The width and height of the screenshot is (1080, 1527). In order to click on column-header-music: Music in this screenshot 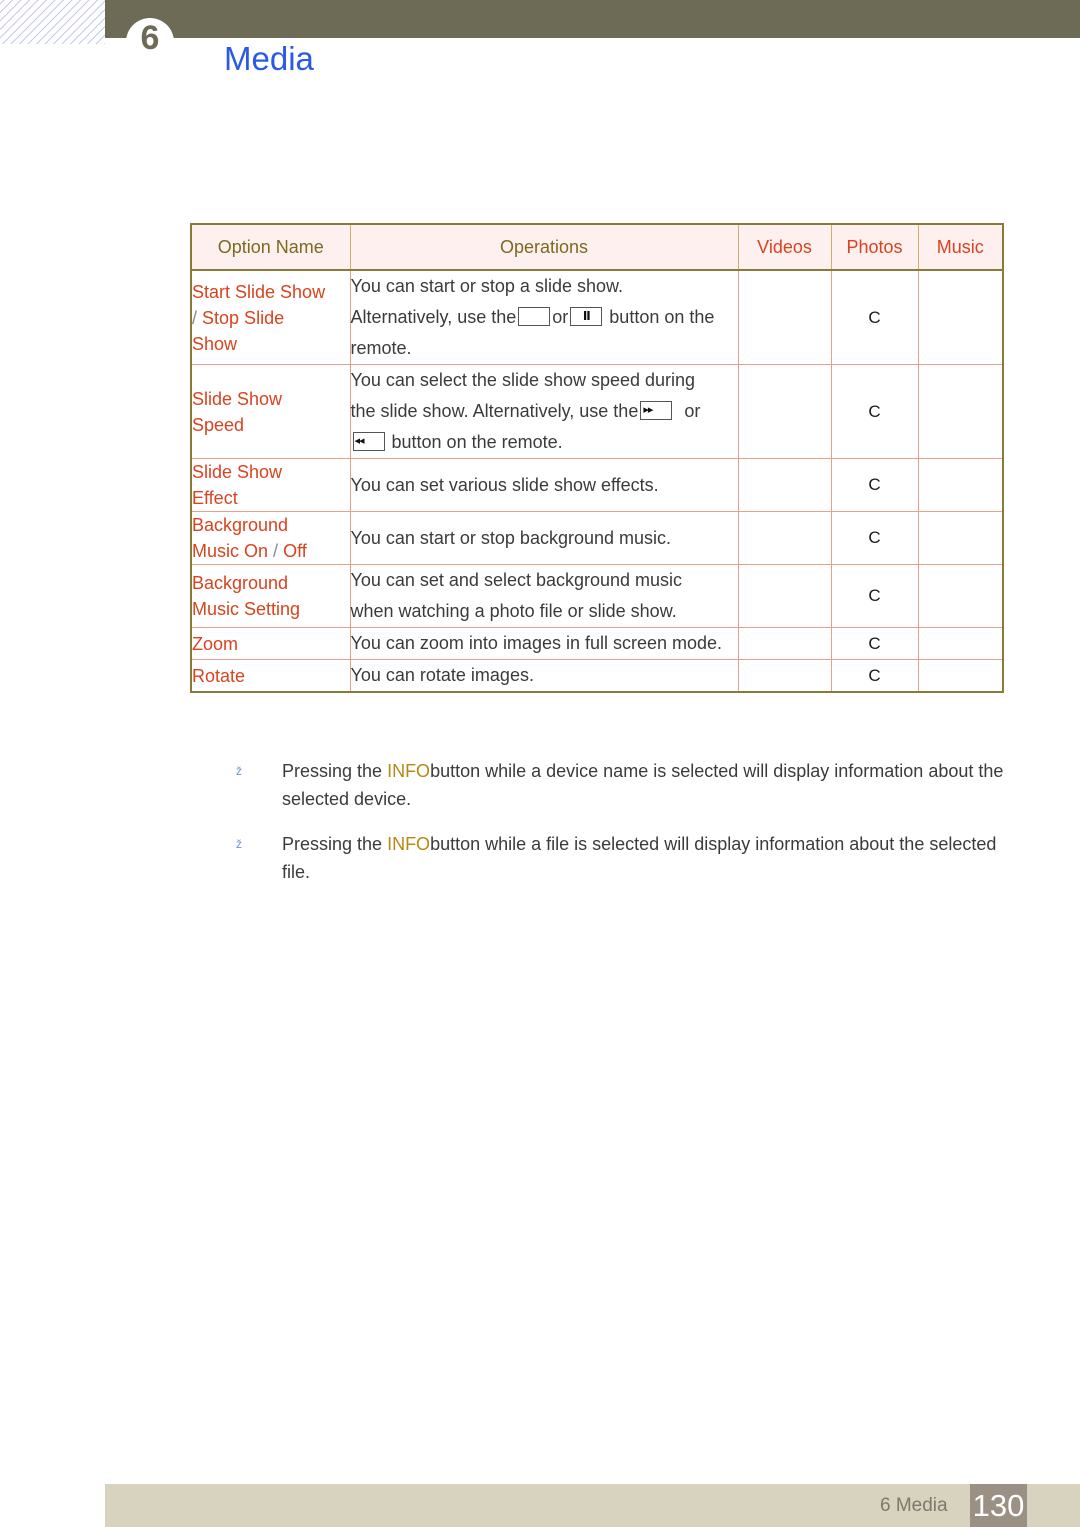, I will do `click(960, 247)`.